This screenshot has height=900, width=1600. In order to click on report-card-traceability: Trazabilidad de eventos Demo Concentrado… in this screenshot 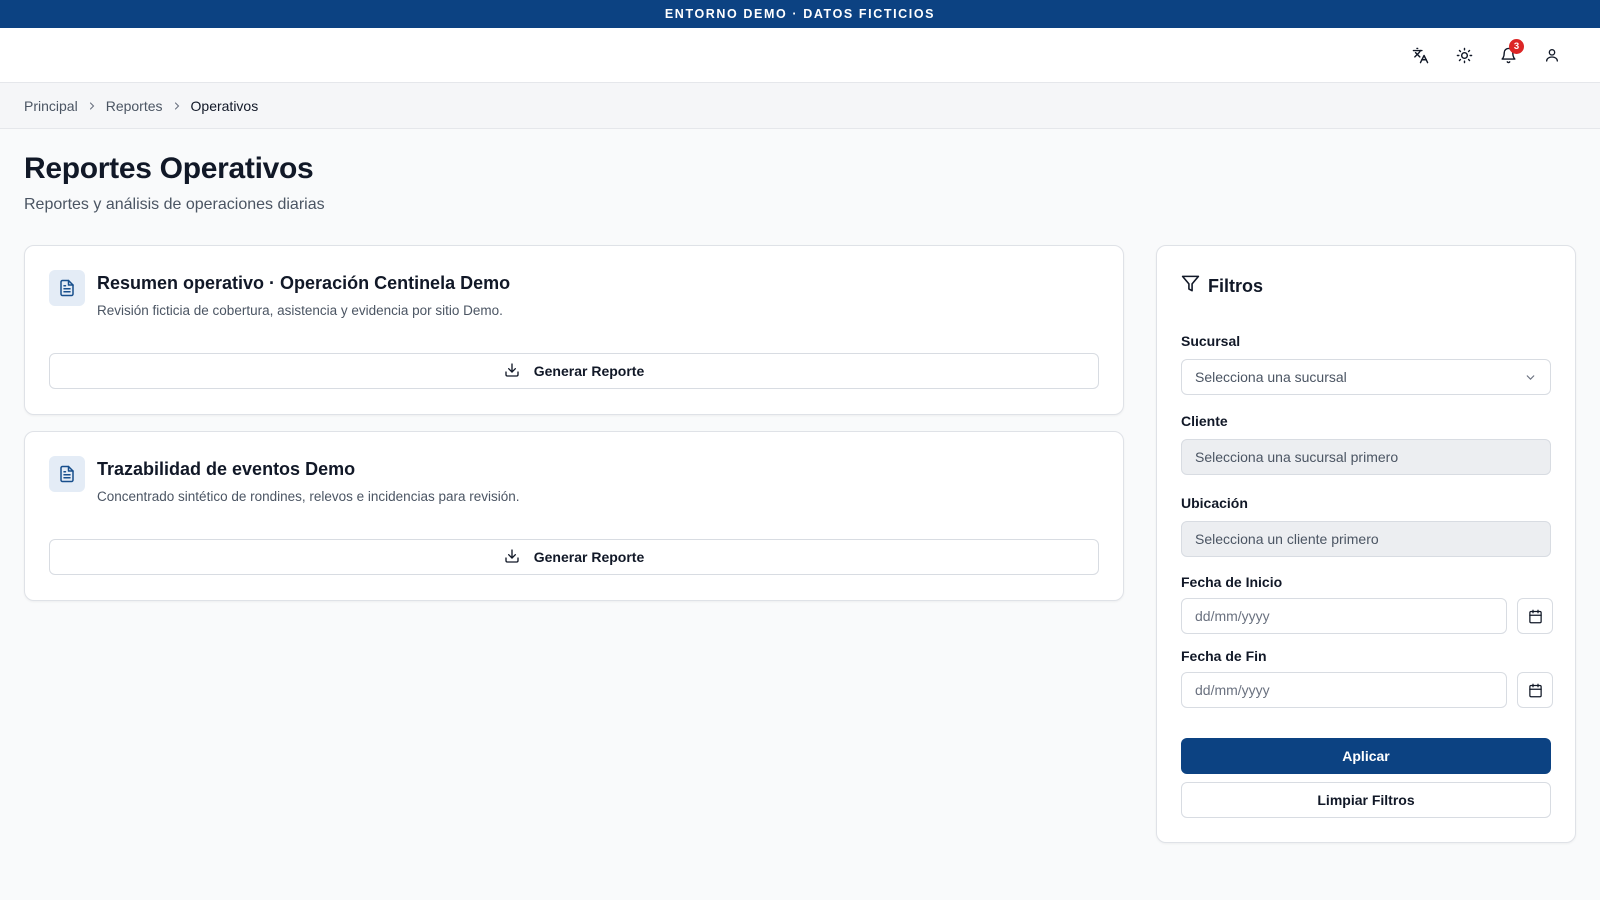, I will do `click(574, 516)`.